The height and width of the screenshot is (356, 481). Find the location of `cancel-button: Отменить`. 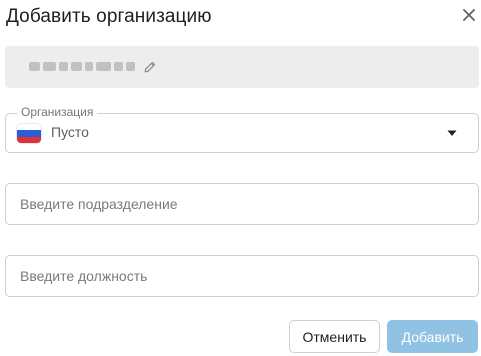

cancel-button: Отменить is located at coordinates (334, 336).